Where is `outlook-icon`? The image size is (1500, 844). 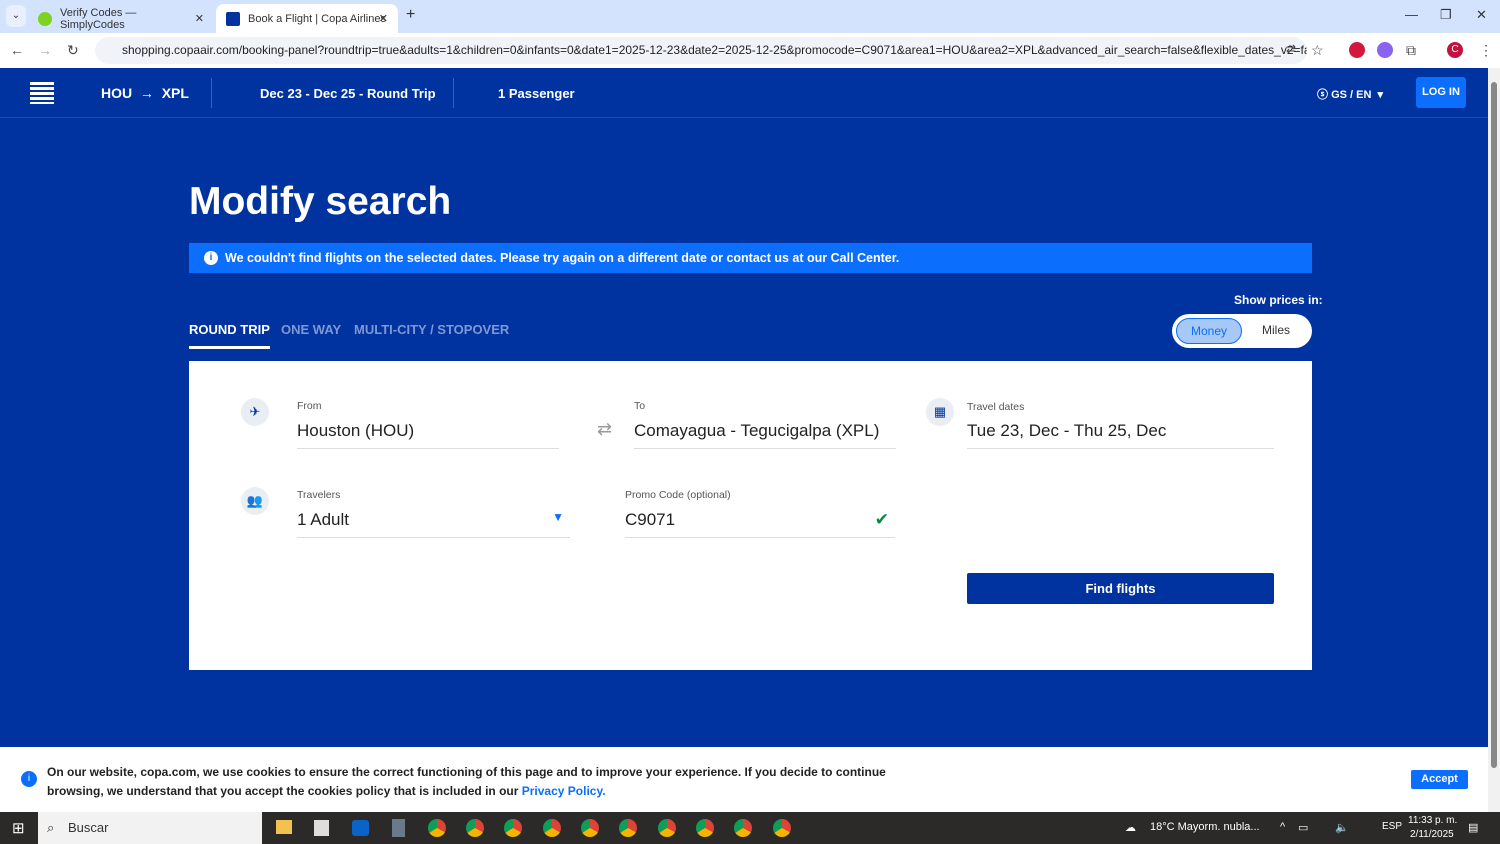 outlook-icon is located at coordinates (360, 828).